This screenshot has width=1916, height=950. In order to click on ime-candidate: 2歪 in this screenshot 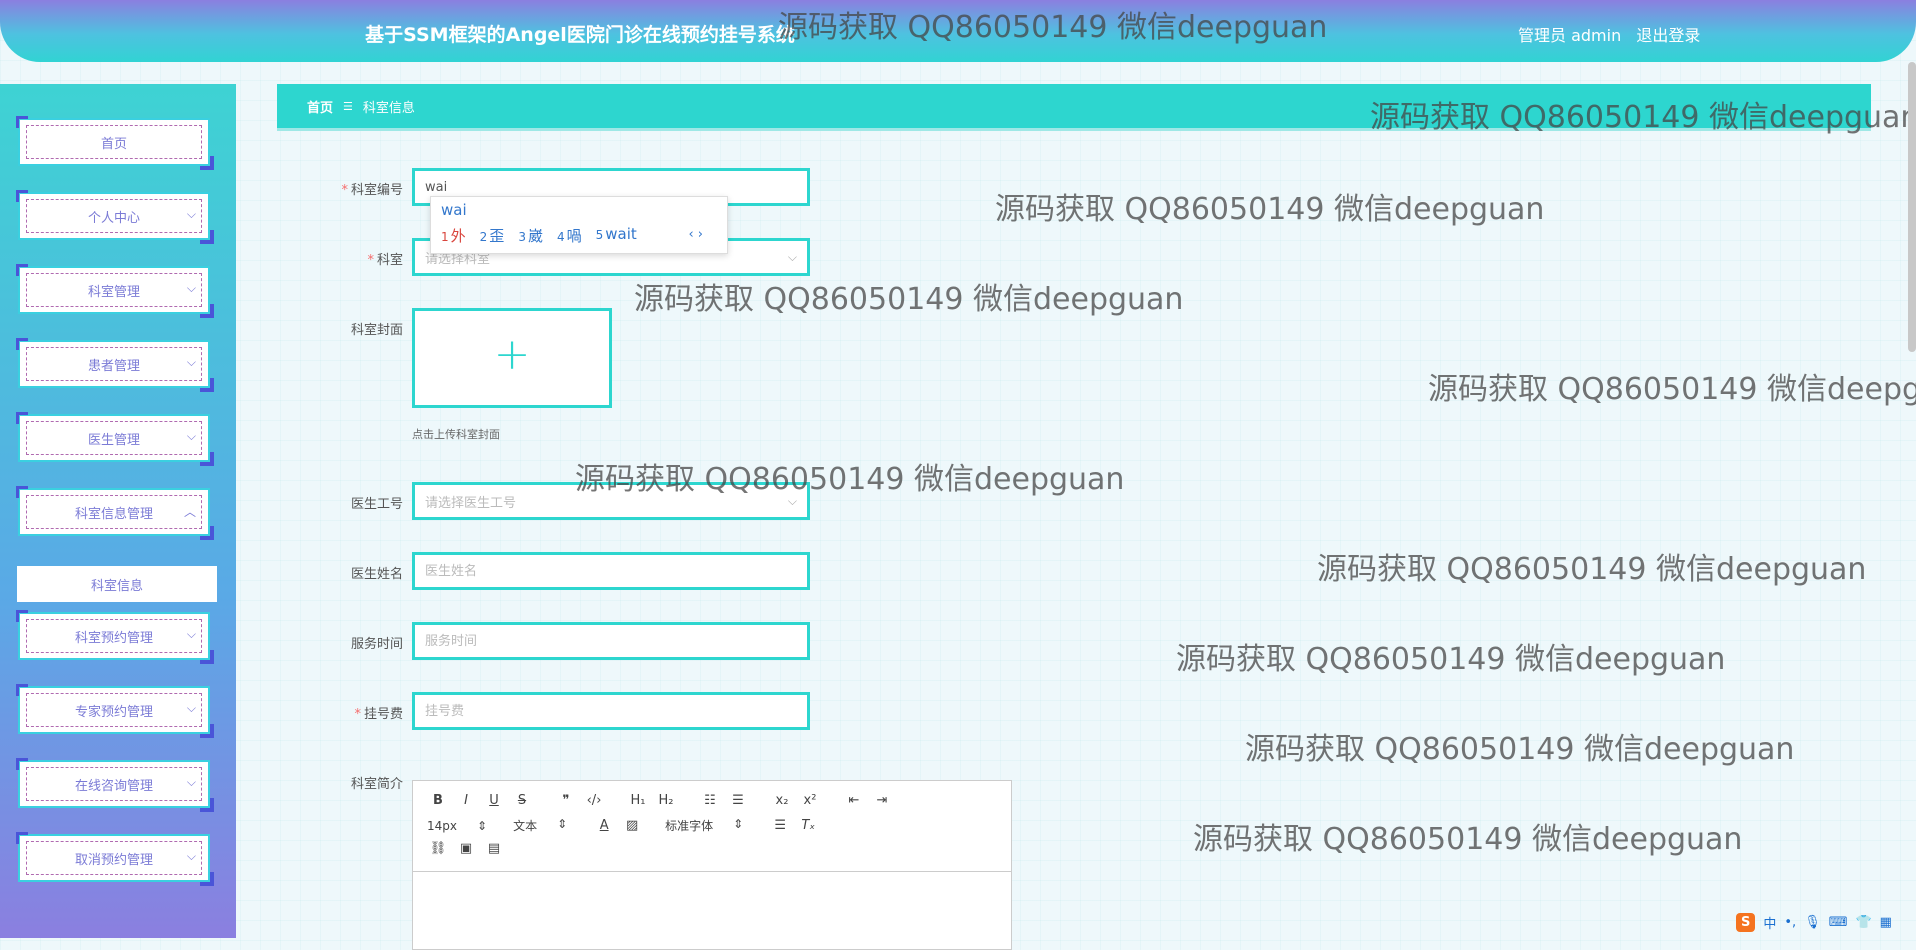, I will do `click(492, 235)`.